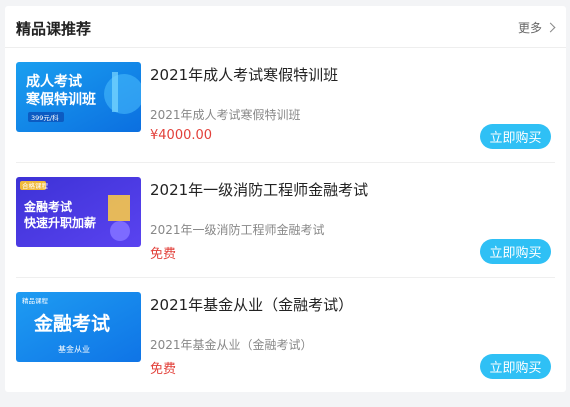 The height and width of the screenshot is (407, 570). Describe the element at coordinates (225, 115) in the screenshot. I see `course-subtitle: 2021年成人考试寒假特训班` at that location.